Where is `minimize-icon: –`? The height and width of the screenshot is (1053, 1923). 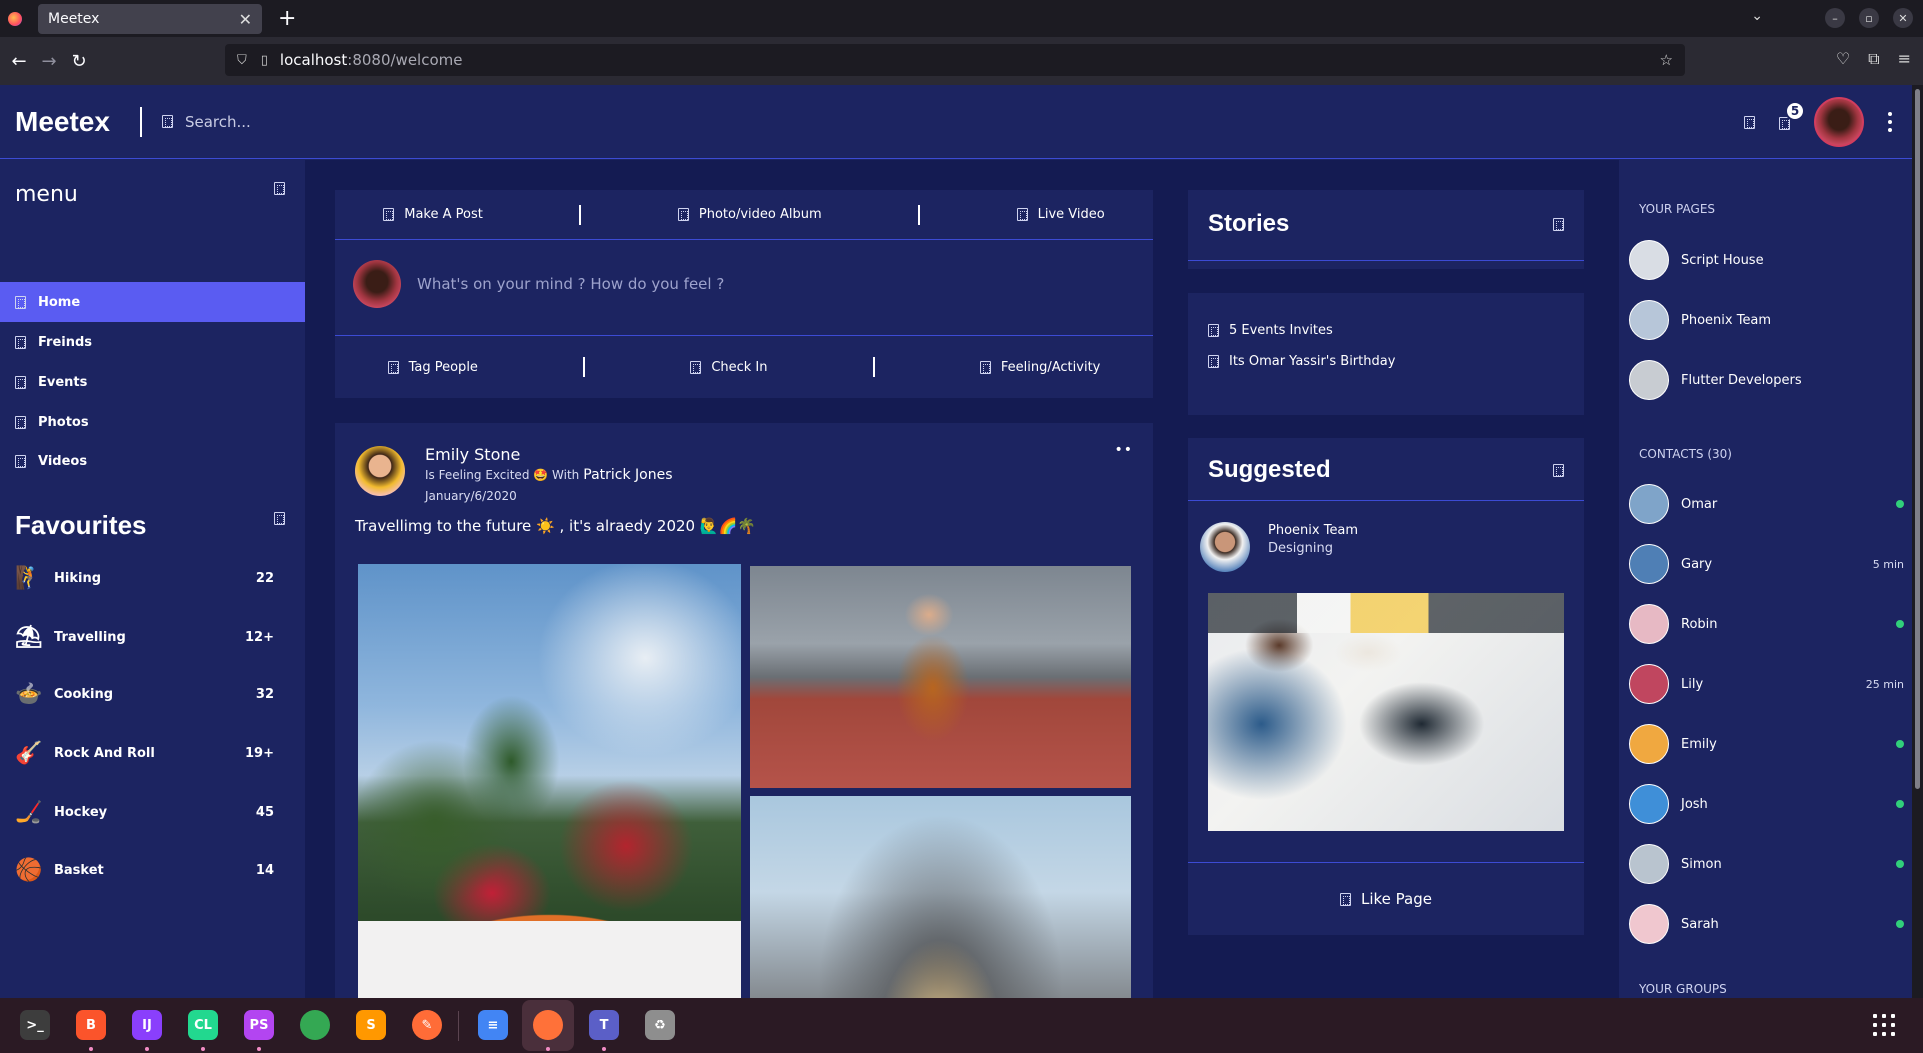
minimize-icon: – is located at coordinates (1835, 18).